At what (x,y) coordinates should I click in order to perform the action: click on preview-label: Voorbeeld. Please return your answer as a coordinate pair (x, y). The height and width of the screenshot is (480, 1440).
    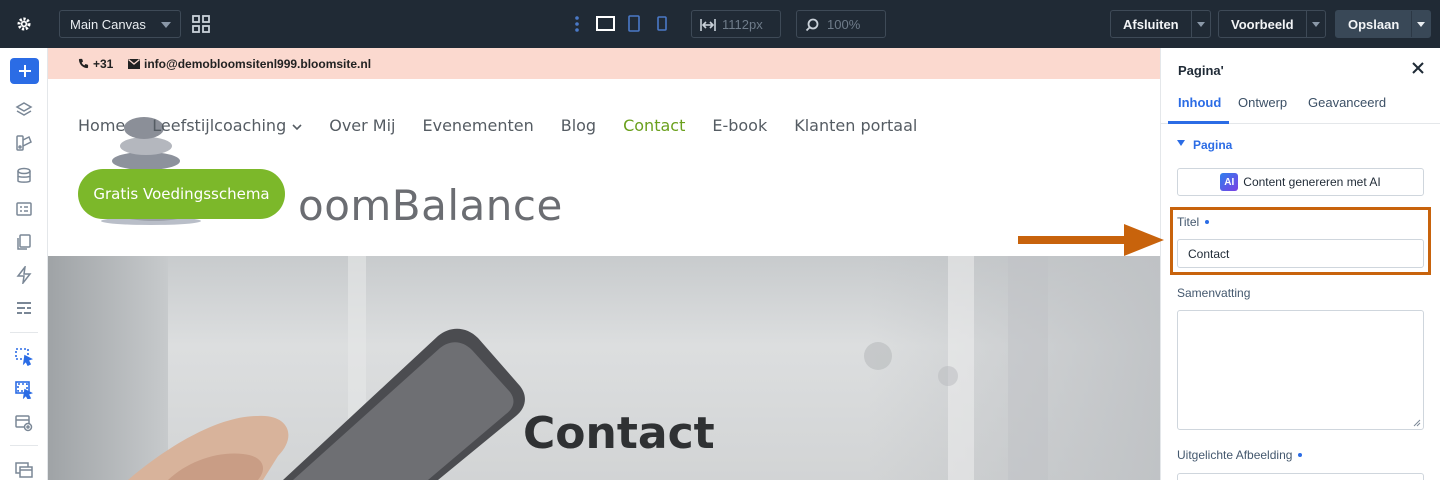
    Looking at the image, I should click on (1262, 24).